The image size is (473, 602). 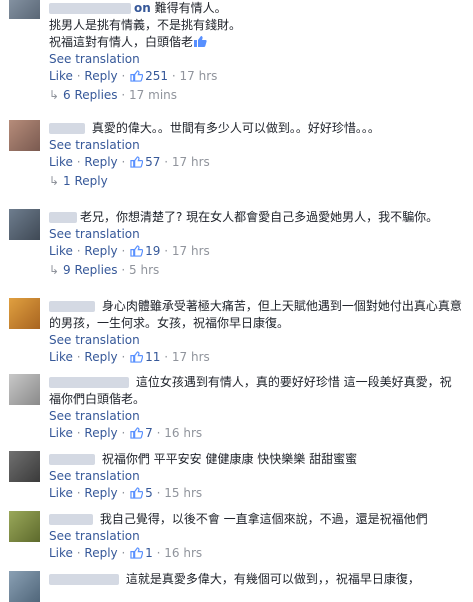 I want to click on comment-actions: Like · Reply · 251 · 17 hrs, so click(x=133, y=76).